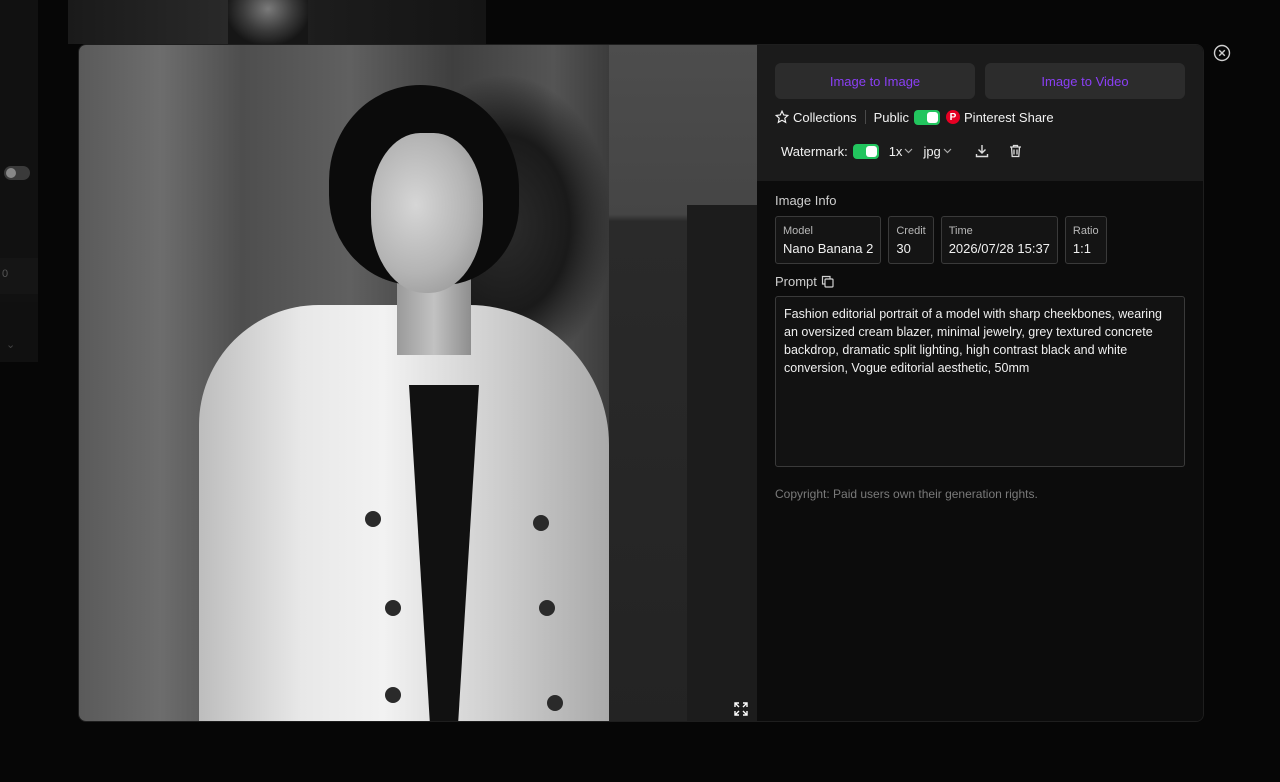 The height and width of the screenshot is (782, 1280). I want to click on info-card-label: Time, so click(960, 231).